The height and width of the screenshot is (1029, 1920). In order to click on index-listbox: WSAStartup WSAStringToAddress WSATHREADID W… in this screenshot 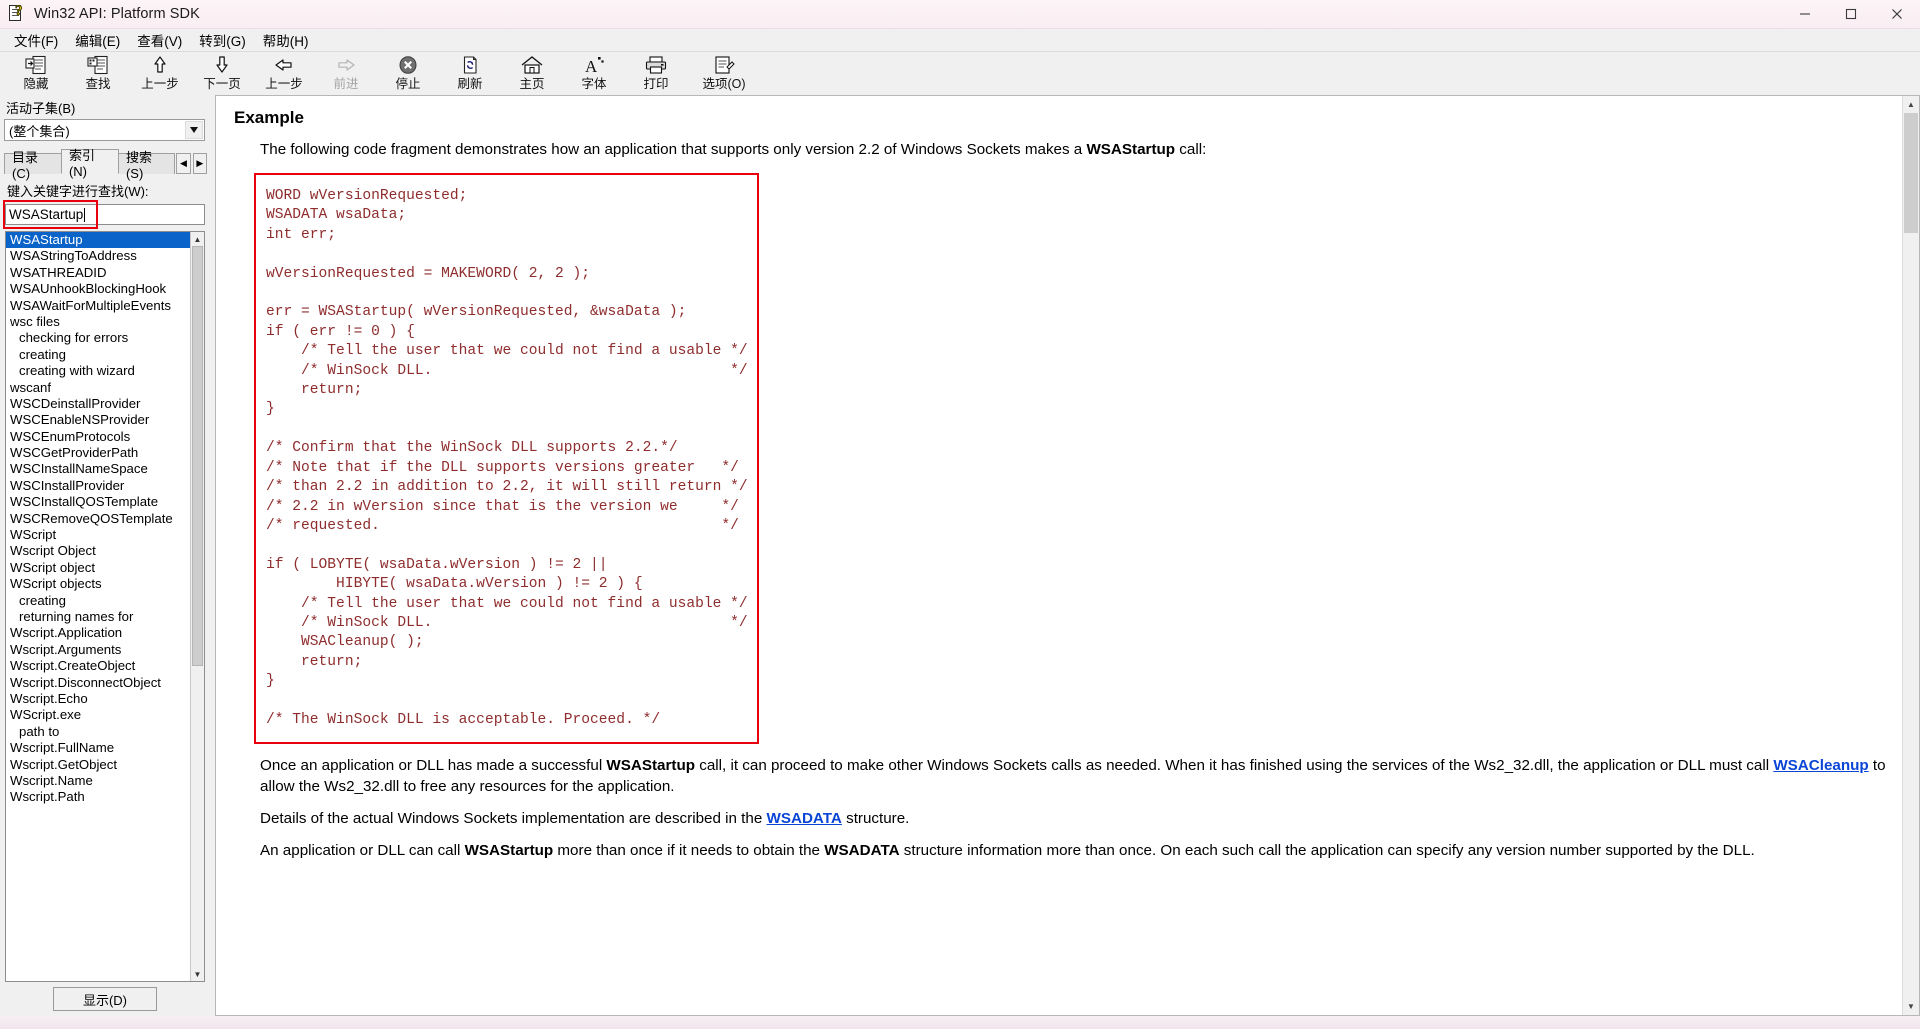, I will do `click(105, 606)`.